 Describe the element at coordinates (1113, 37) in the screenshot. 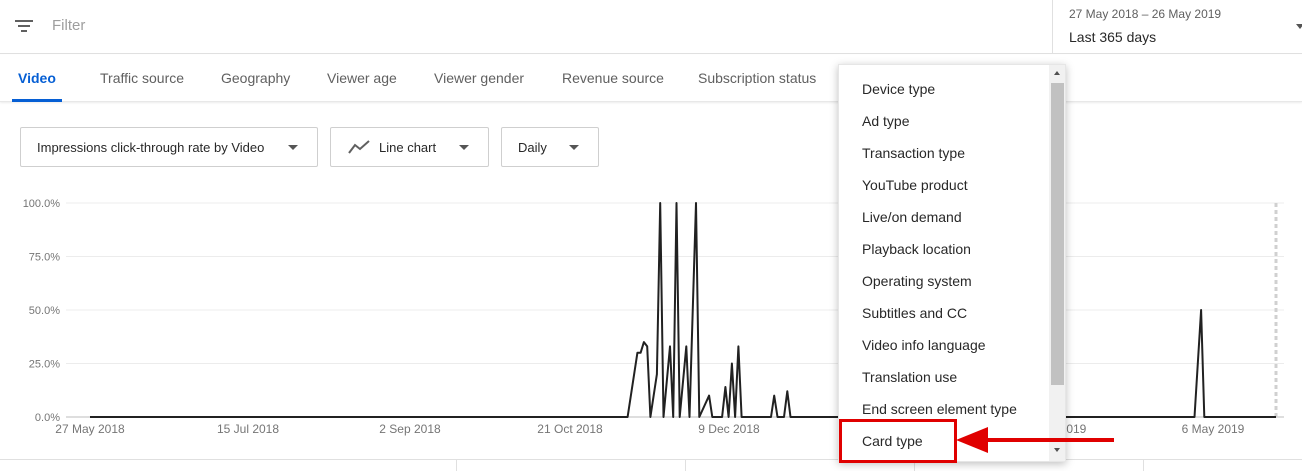

I see `date-preset-text: Last 365 days` at that location.